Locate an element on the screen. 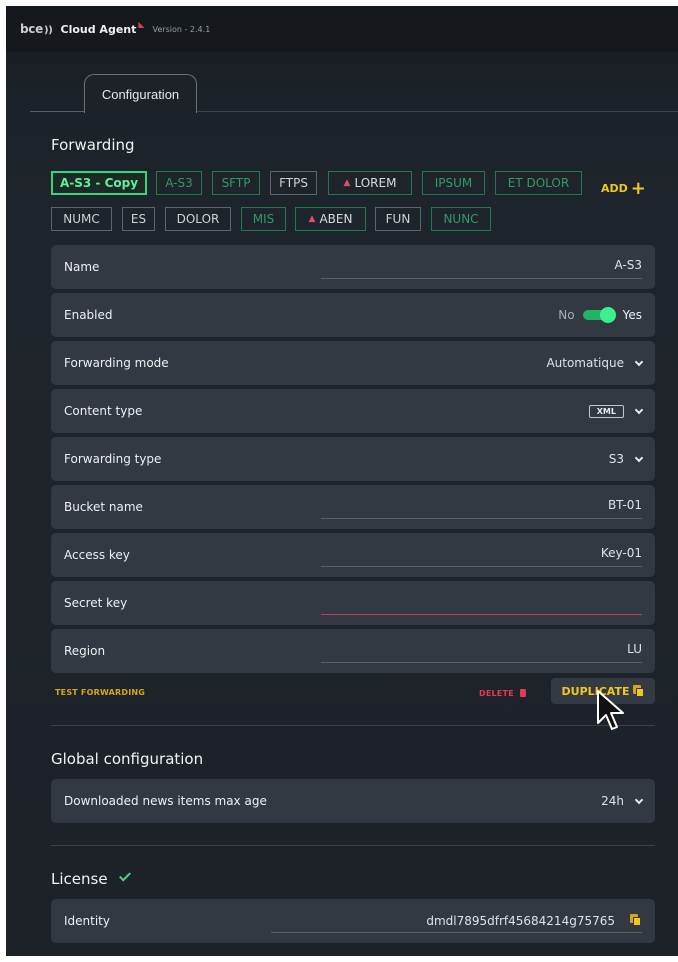  forwarding-chip: IPSUM is located at coordinates (453, 183).